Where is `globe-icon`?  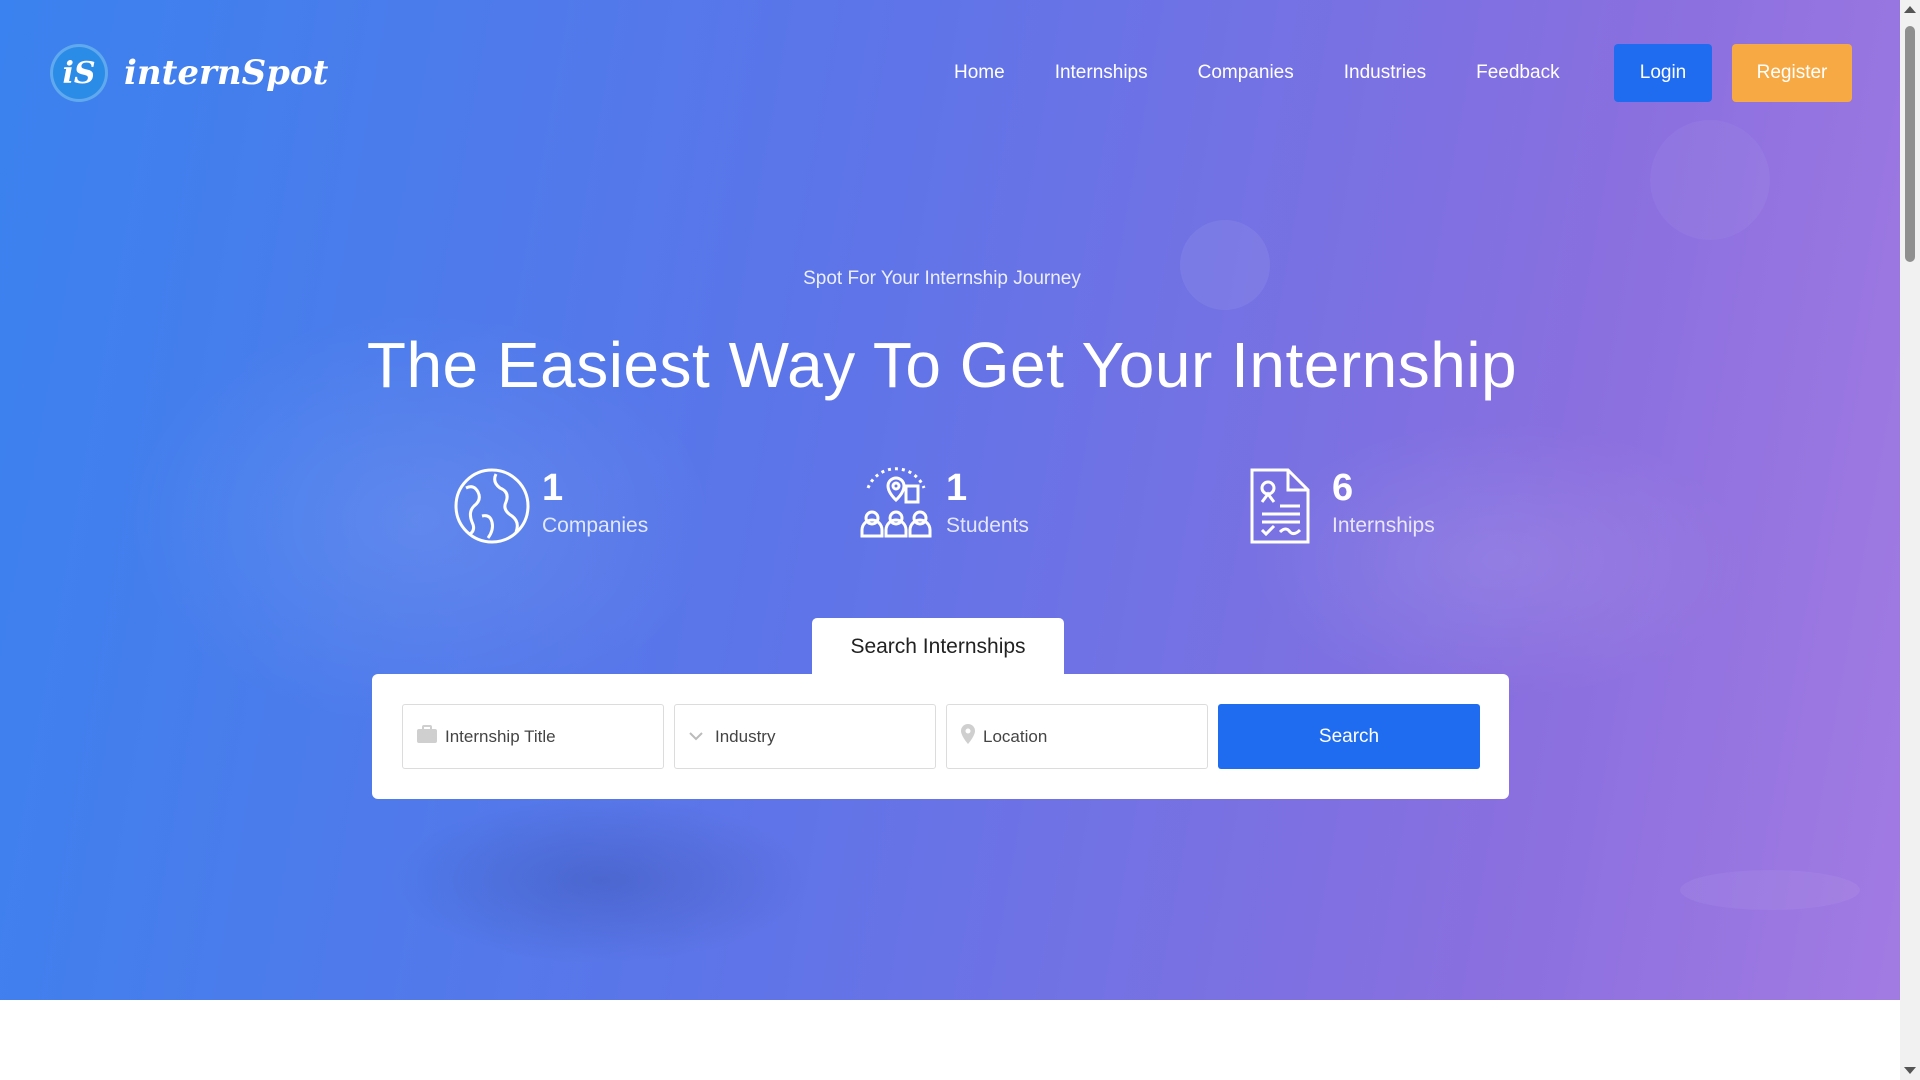
globe-icon is located at coordinates (492, 506).